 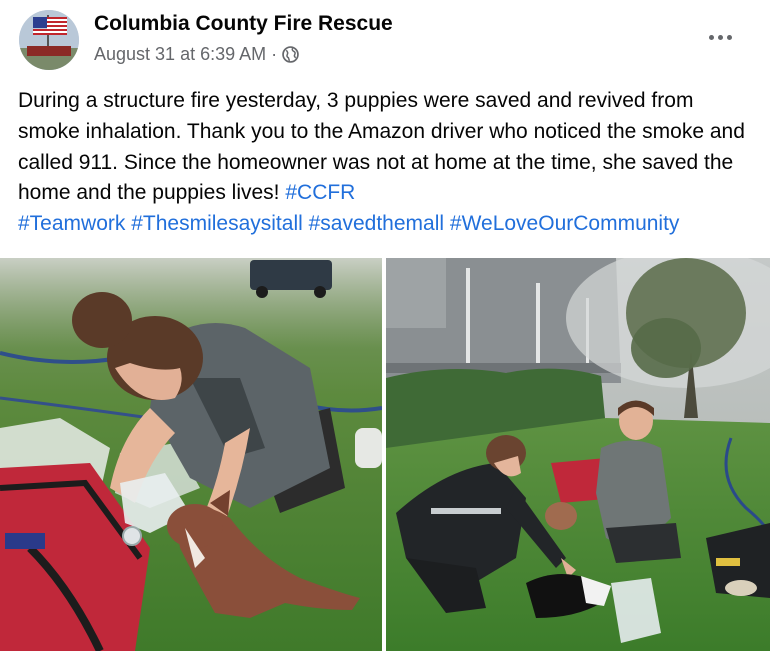 I want to click on hashtag-teamwork: #Teamwork, so click(x=71, y=223).